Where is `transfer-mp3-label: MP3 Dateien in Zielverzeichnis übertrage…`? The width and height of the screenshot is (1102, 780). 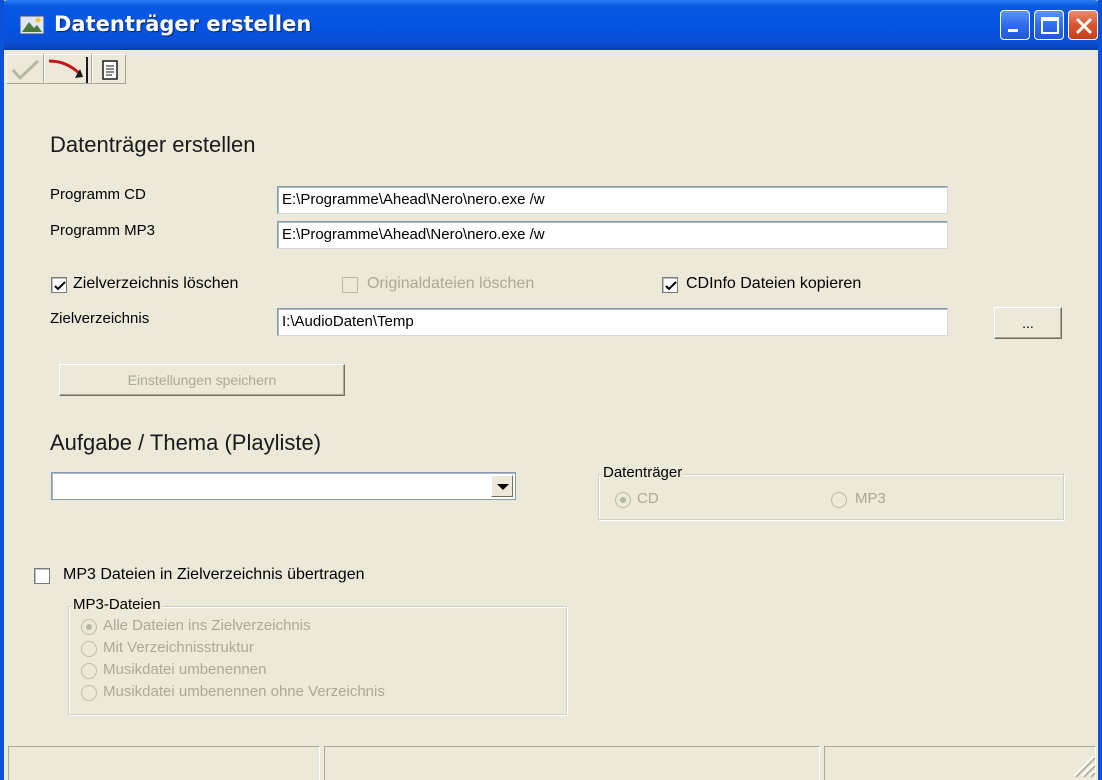 transfer-mp3-label: MP3 Dateien in Zielverzeichnis übertrage… is located at coordinates (214, 574).